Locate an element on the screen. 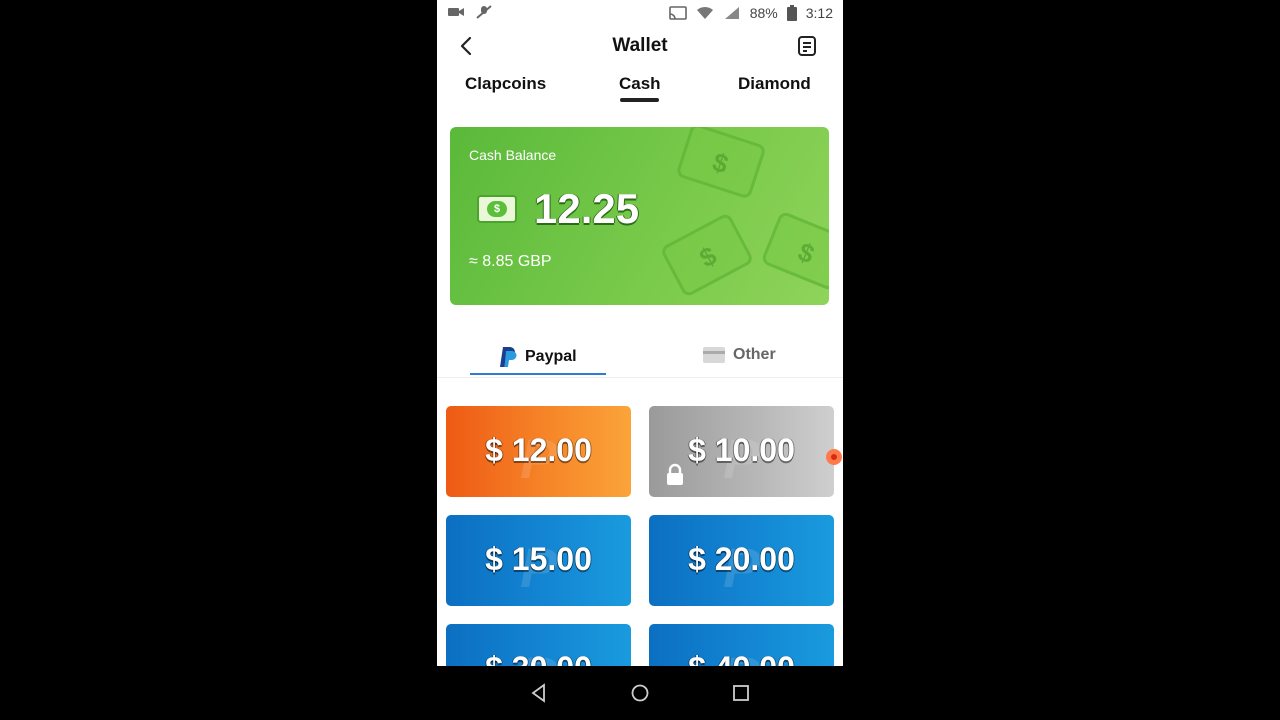 This screenshot has height=720, width=1280. balance-label: Cash Balance is located at coordinates (513, 155).